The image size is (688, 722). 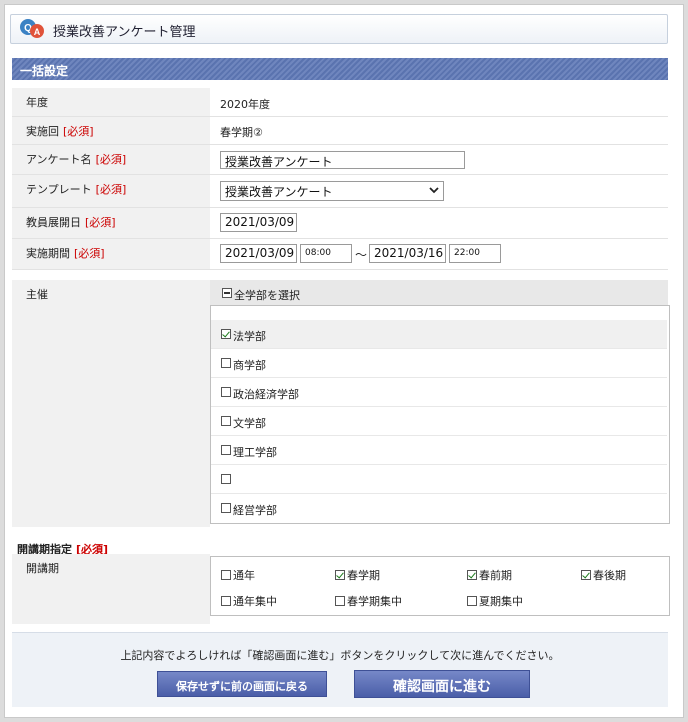 I want to click on faculty-label: 商学部, so click(x=249, y=365).